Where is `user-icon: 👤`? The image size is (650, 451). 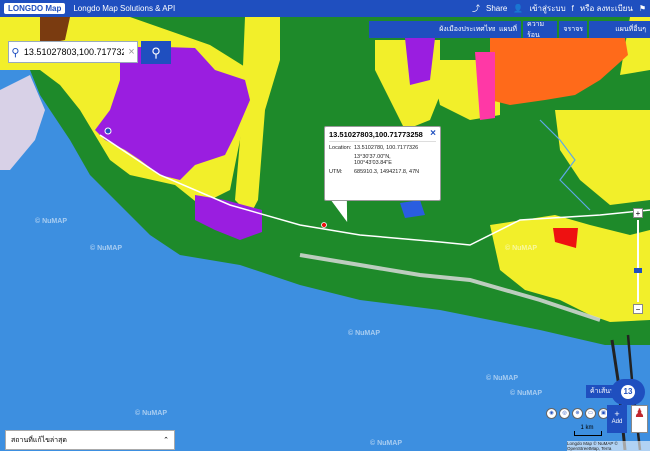
user-icon: 👤 is located at coordinates (518, 8).